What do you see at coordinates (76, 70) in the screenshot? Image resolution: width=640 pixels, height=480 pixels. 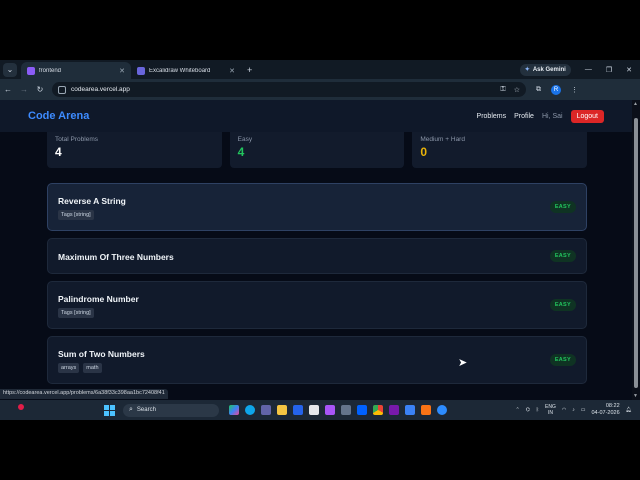 I see `tab-frontend: frontend ✕` at bounding box center [76, 70].